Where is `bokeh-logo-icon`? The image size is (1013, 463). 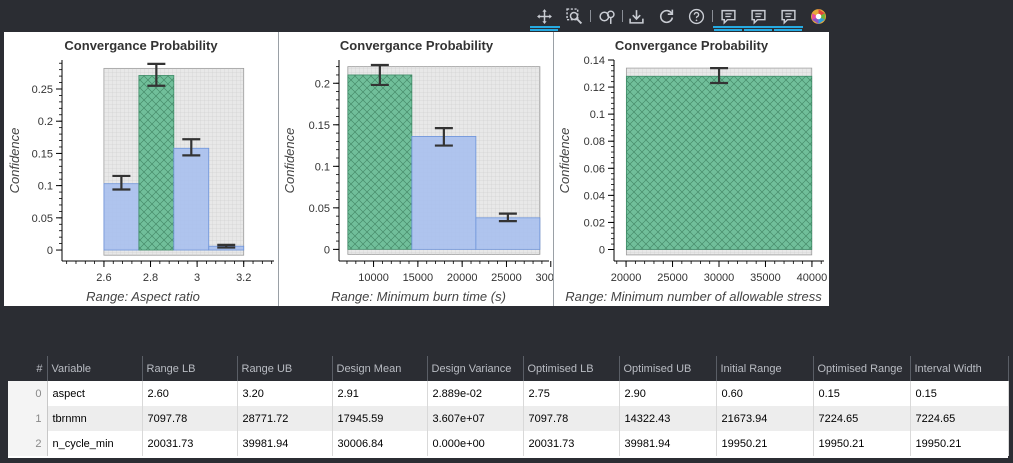 bokeh-logo-icon is located at coordinates (818, 16).